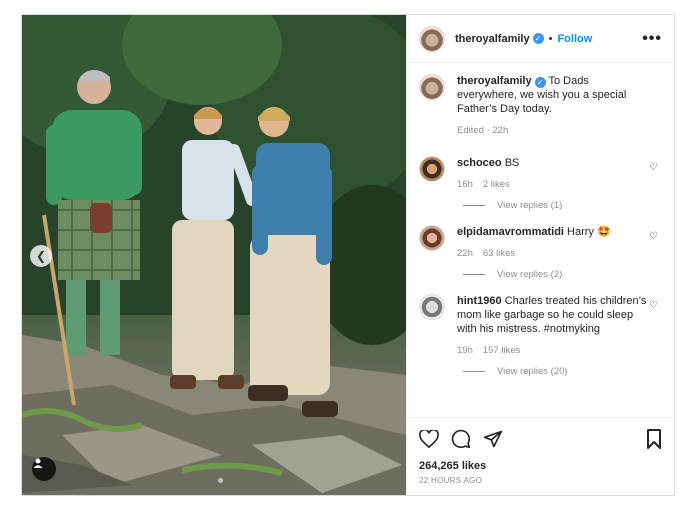 The height and width of the screenshot is (514, 693). I want to click on heart-icon, so click(429, 439).